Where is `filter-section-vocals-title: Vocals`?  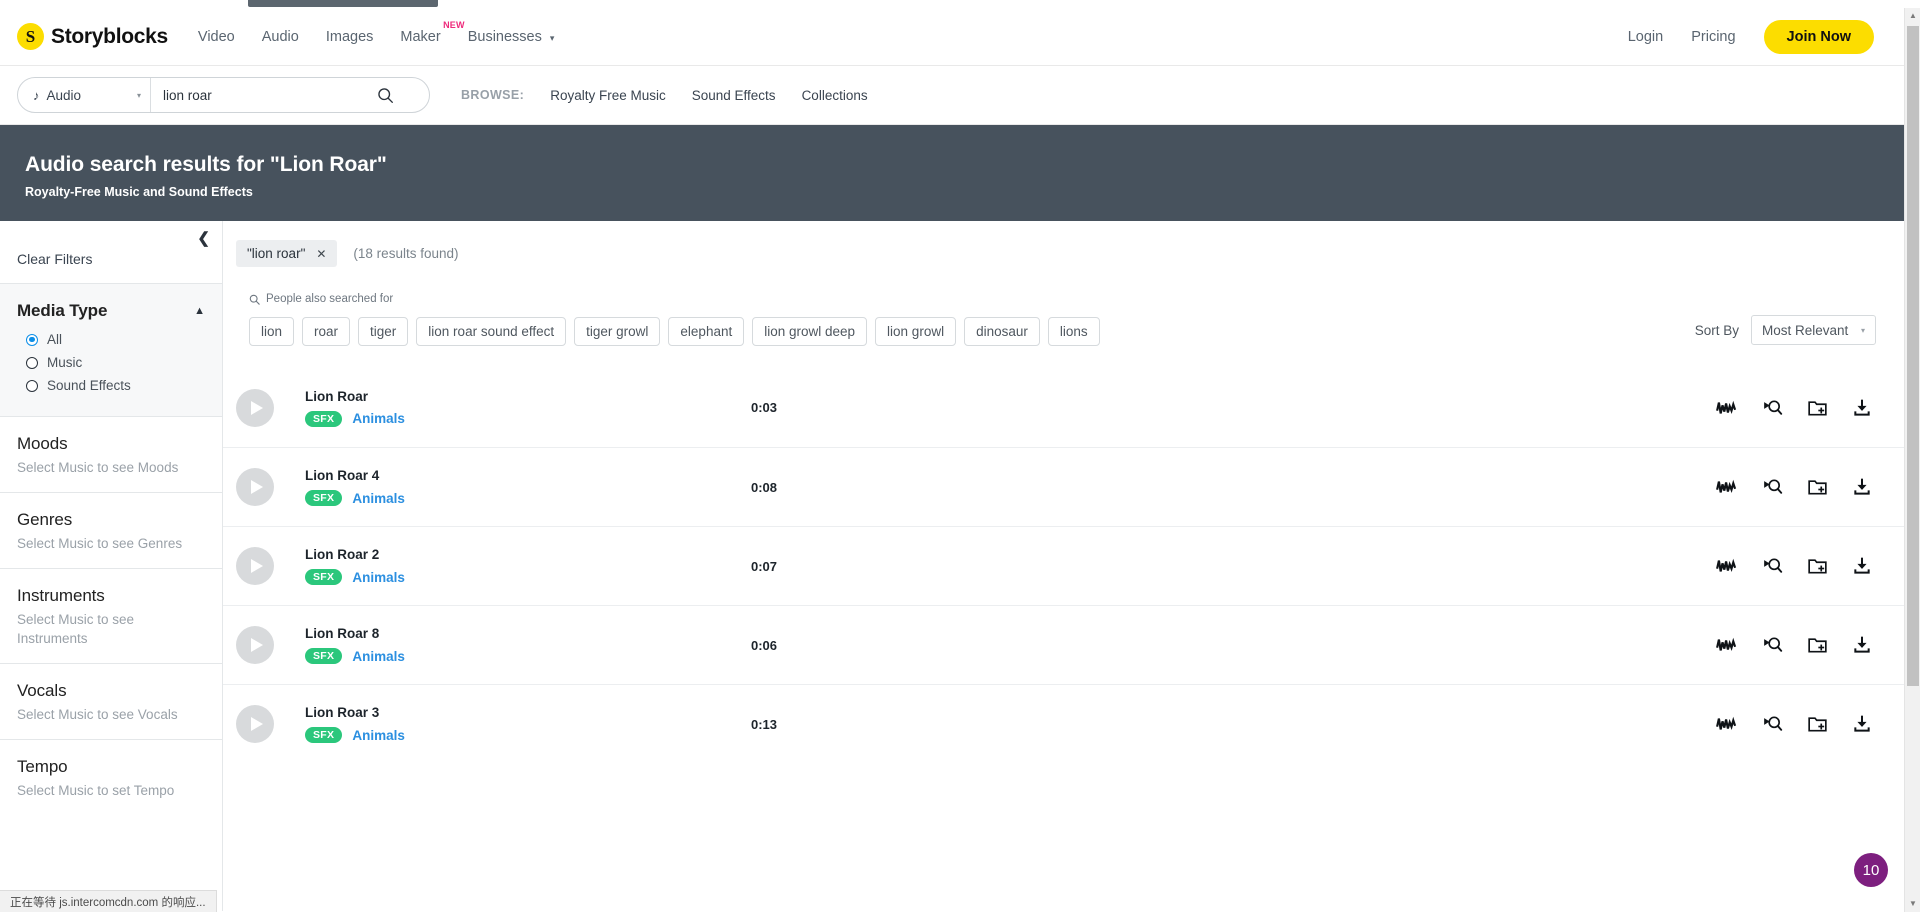
filter-section-vocals-title: Vocals is located at coordinates (42, 690).